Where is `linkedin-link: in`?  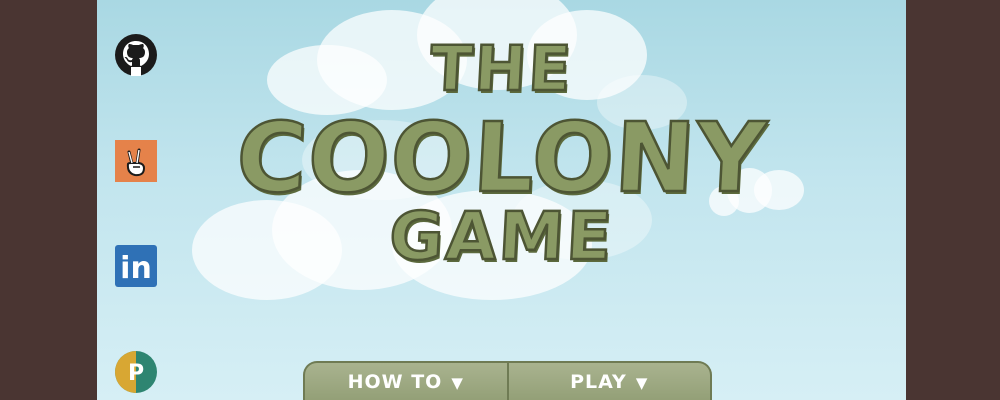
linkedin-link: in is located at coordinates (136, 266).